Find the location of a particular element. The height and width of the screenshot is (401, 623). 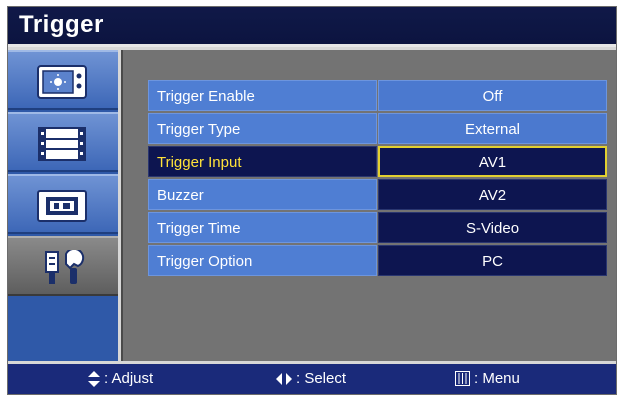

tools-settings-icon is located at coordinates (65, 267).